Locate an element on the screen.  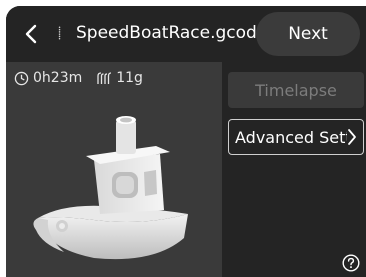
print-time: 0h23m is located at coordinates (48, 78).